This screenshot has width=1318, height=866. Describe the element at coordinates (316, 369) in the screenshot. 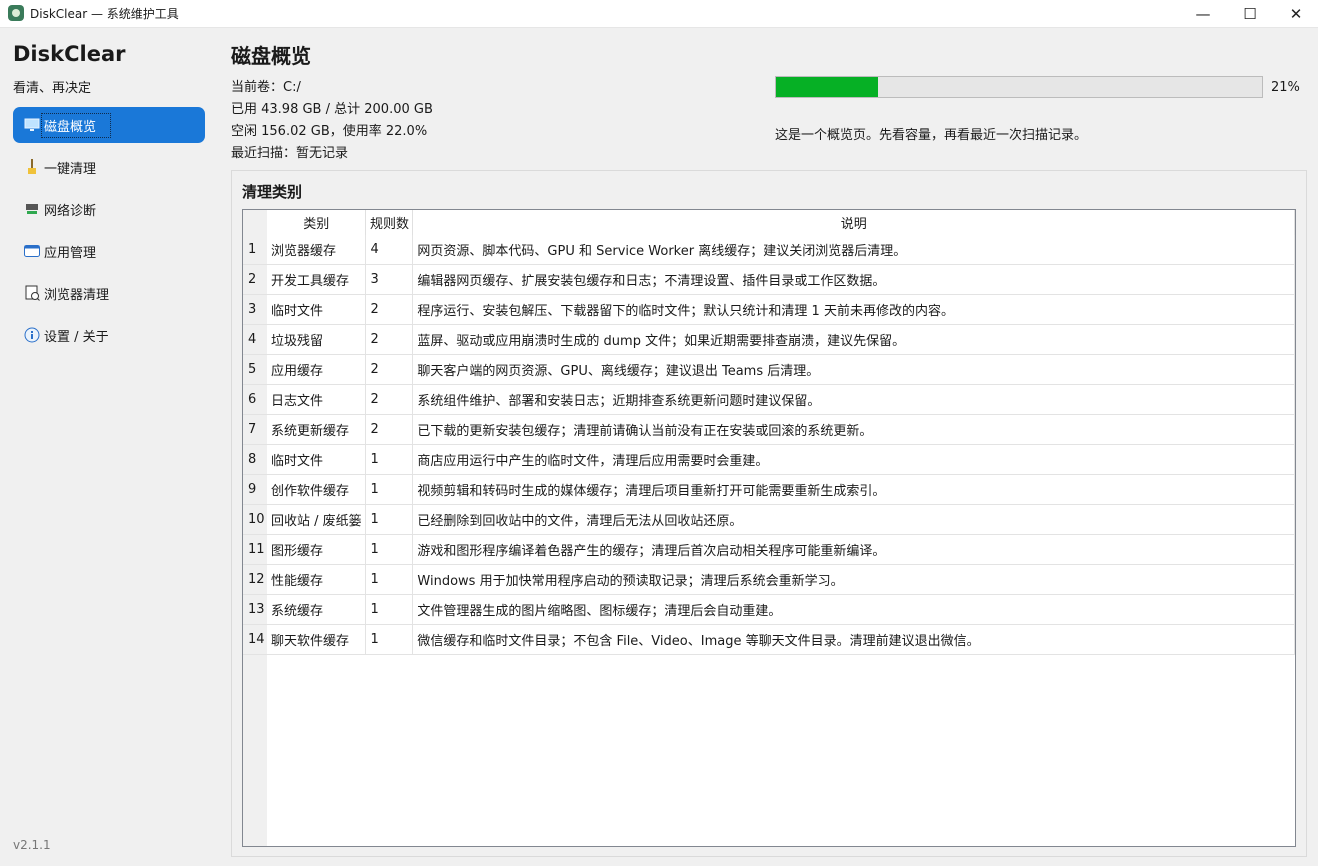

I see `category-cell: 应用缓存` at that location.